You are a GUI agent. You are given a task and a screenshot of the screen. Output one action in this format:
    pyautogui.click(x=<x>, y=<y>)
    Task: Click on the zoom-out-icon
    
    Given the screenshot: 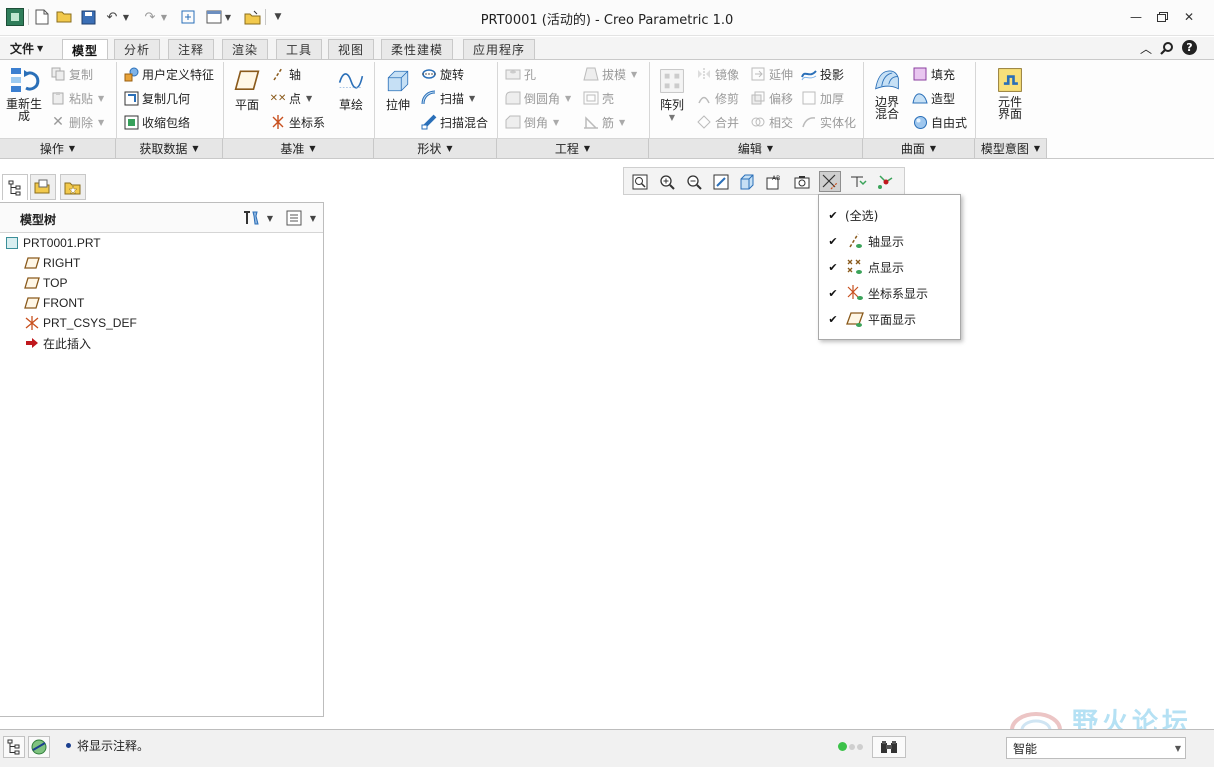 What is the action you would take?
    pyautogui.click(x=694, y=181)
    